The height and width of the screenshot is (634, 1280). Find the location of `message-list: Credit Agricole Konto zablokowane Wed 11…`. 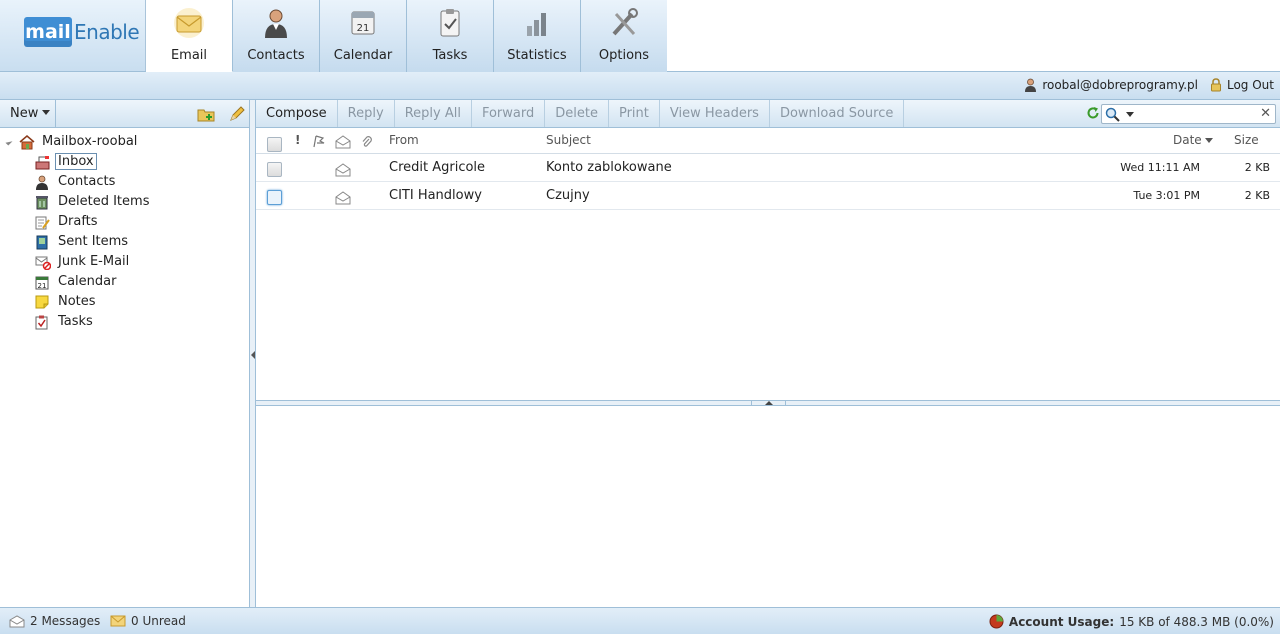

message-list: Credit Agricole Konto zablokowane Wed 11… is located at coordinates (768, 182).